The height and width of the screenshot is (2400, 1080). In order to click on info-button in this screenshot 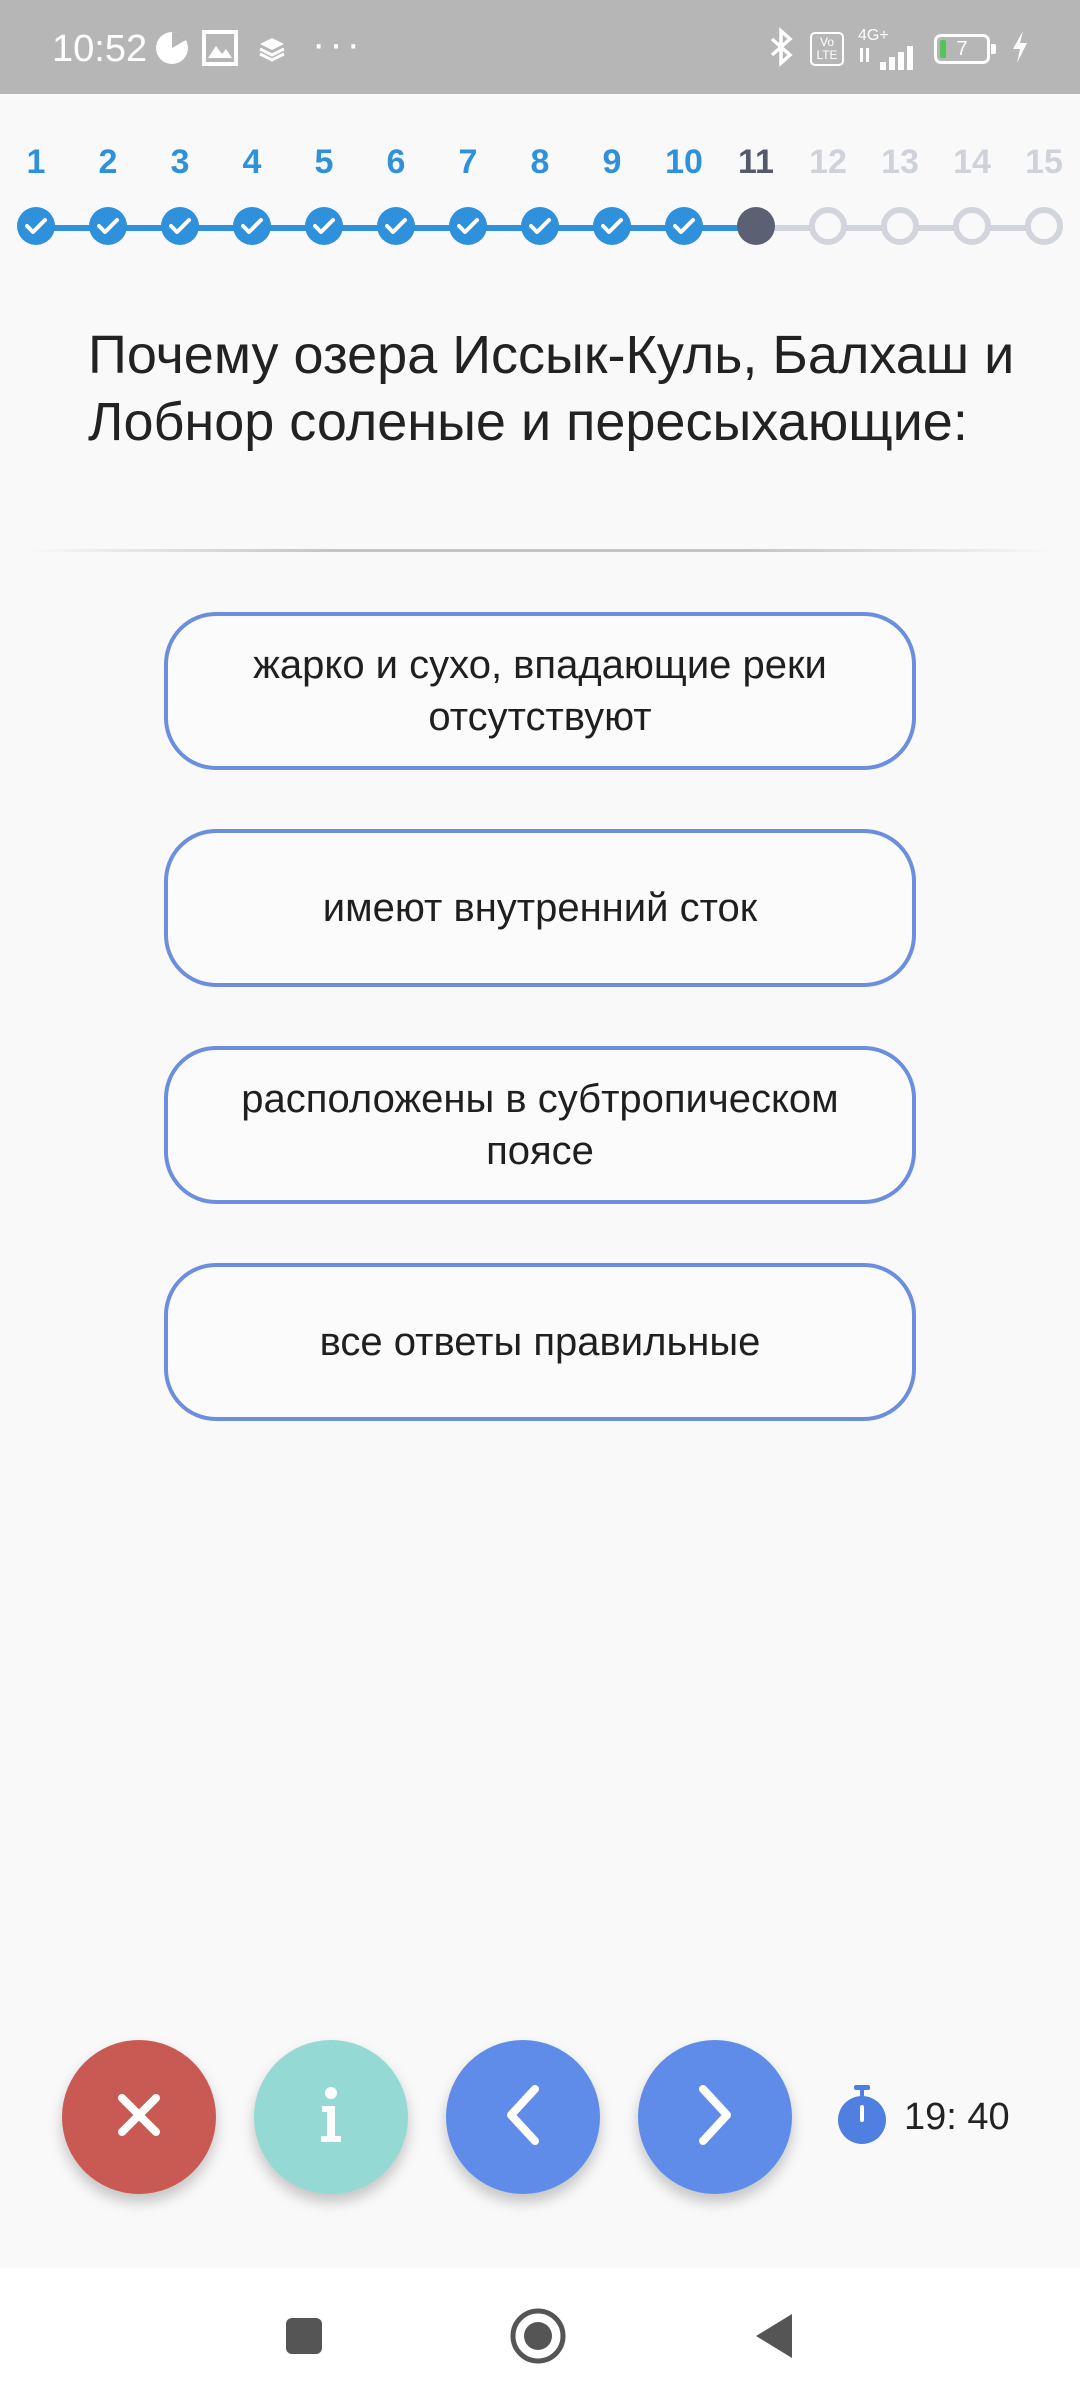, I will do `click(331, 2117)`.